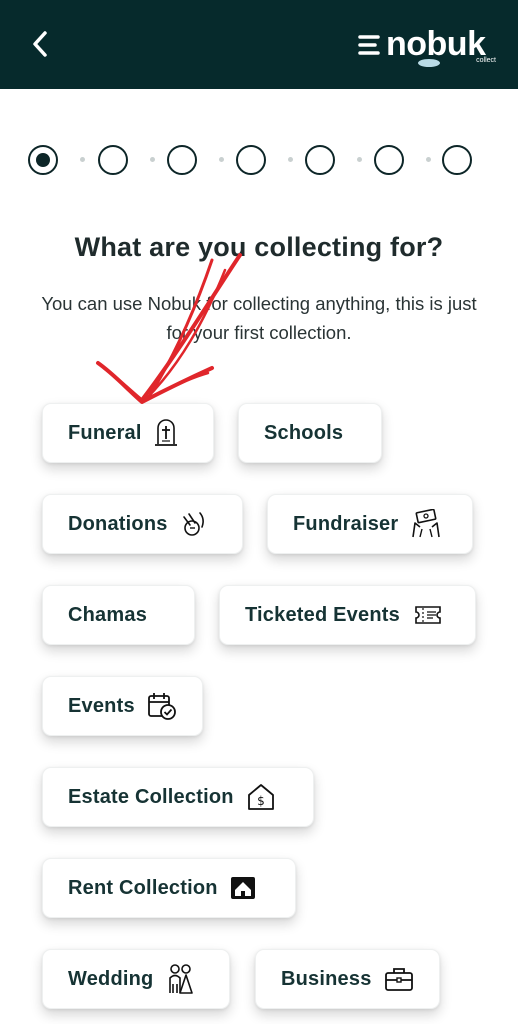 Image resolution: width=518 pixels, height=1024 pixels. I want to click on category-chamas: Chamas, so click(118, 615).